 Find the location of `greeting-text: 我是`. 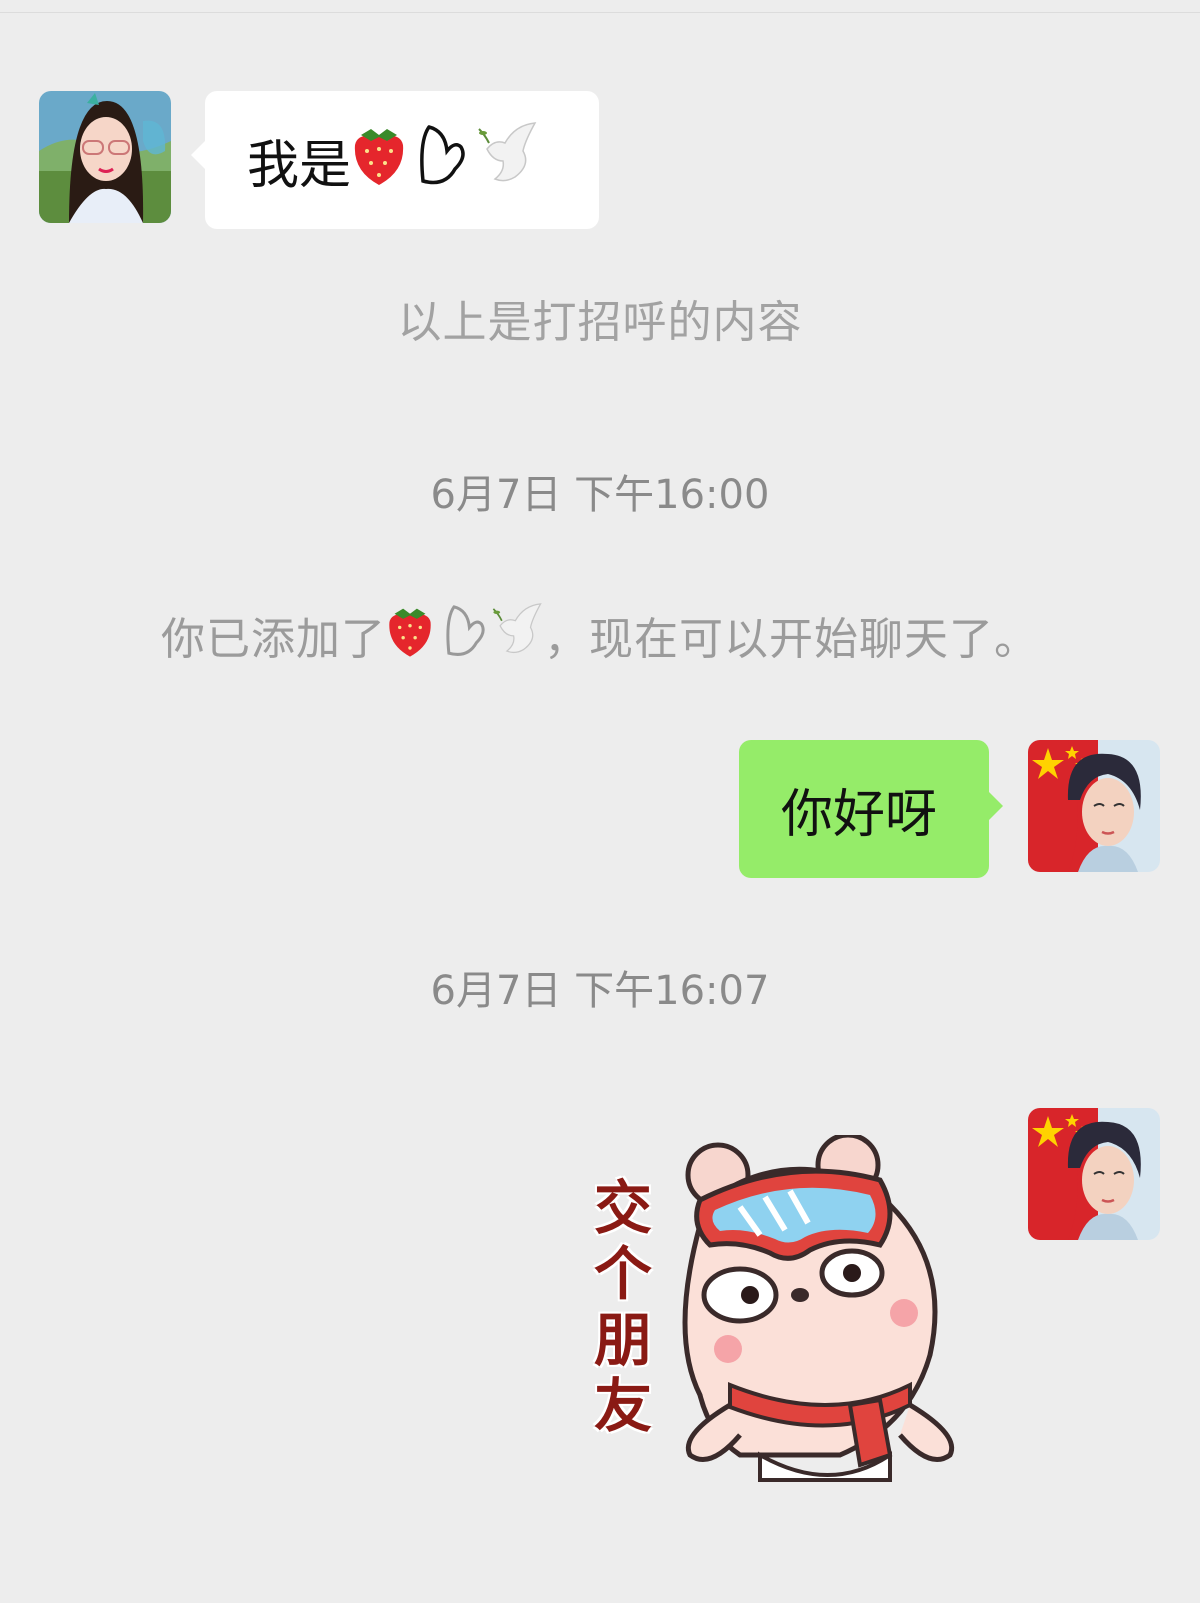

greeting-text: 我是 is located at coordinates (299, 165).